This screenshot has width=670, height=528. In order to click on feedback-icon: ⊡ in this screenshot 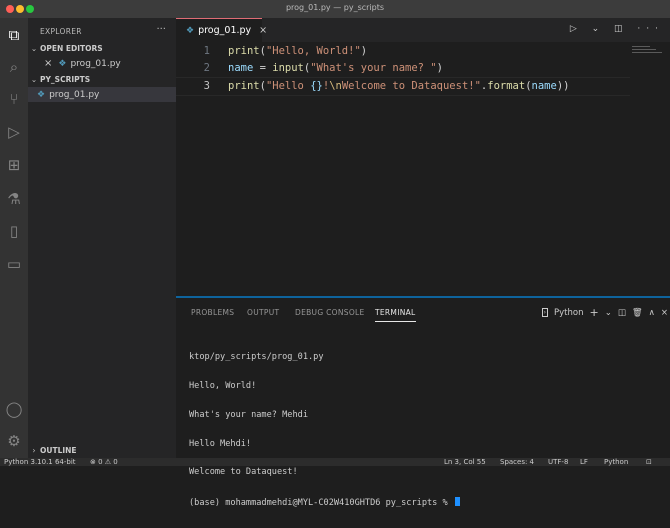, I will do `click(649, 462)`.